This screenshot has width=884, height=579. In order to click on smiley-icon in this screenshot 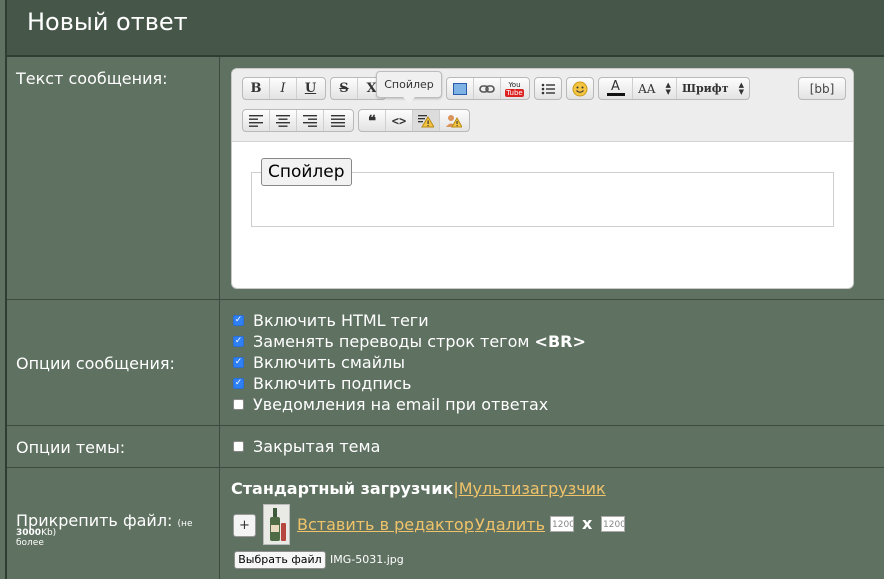, I will do `click(580, 88)`.